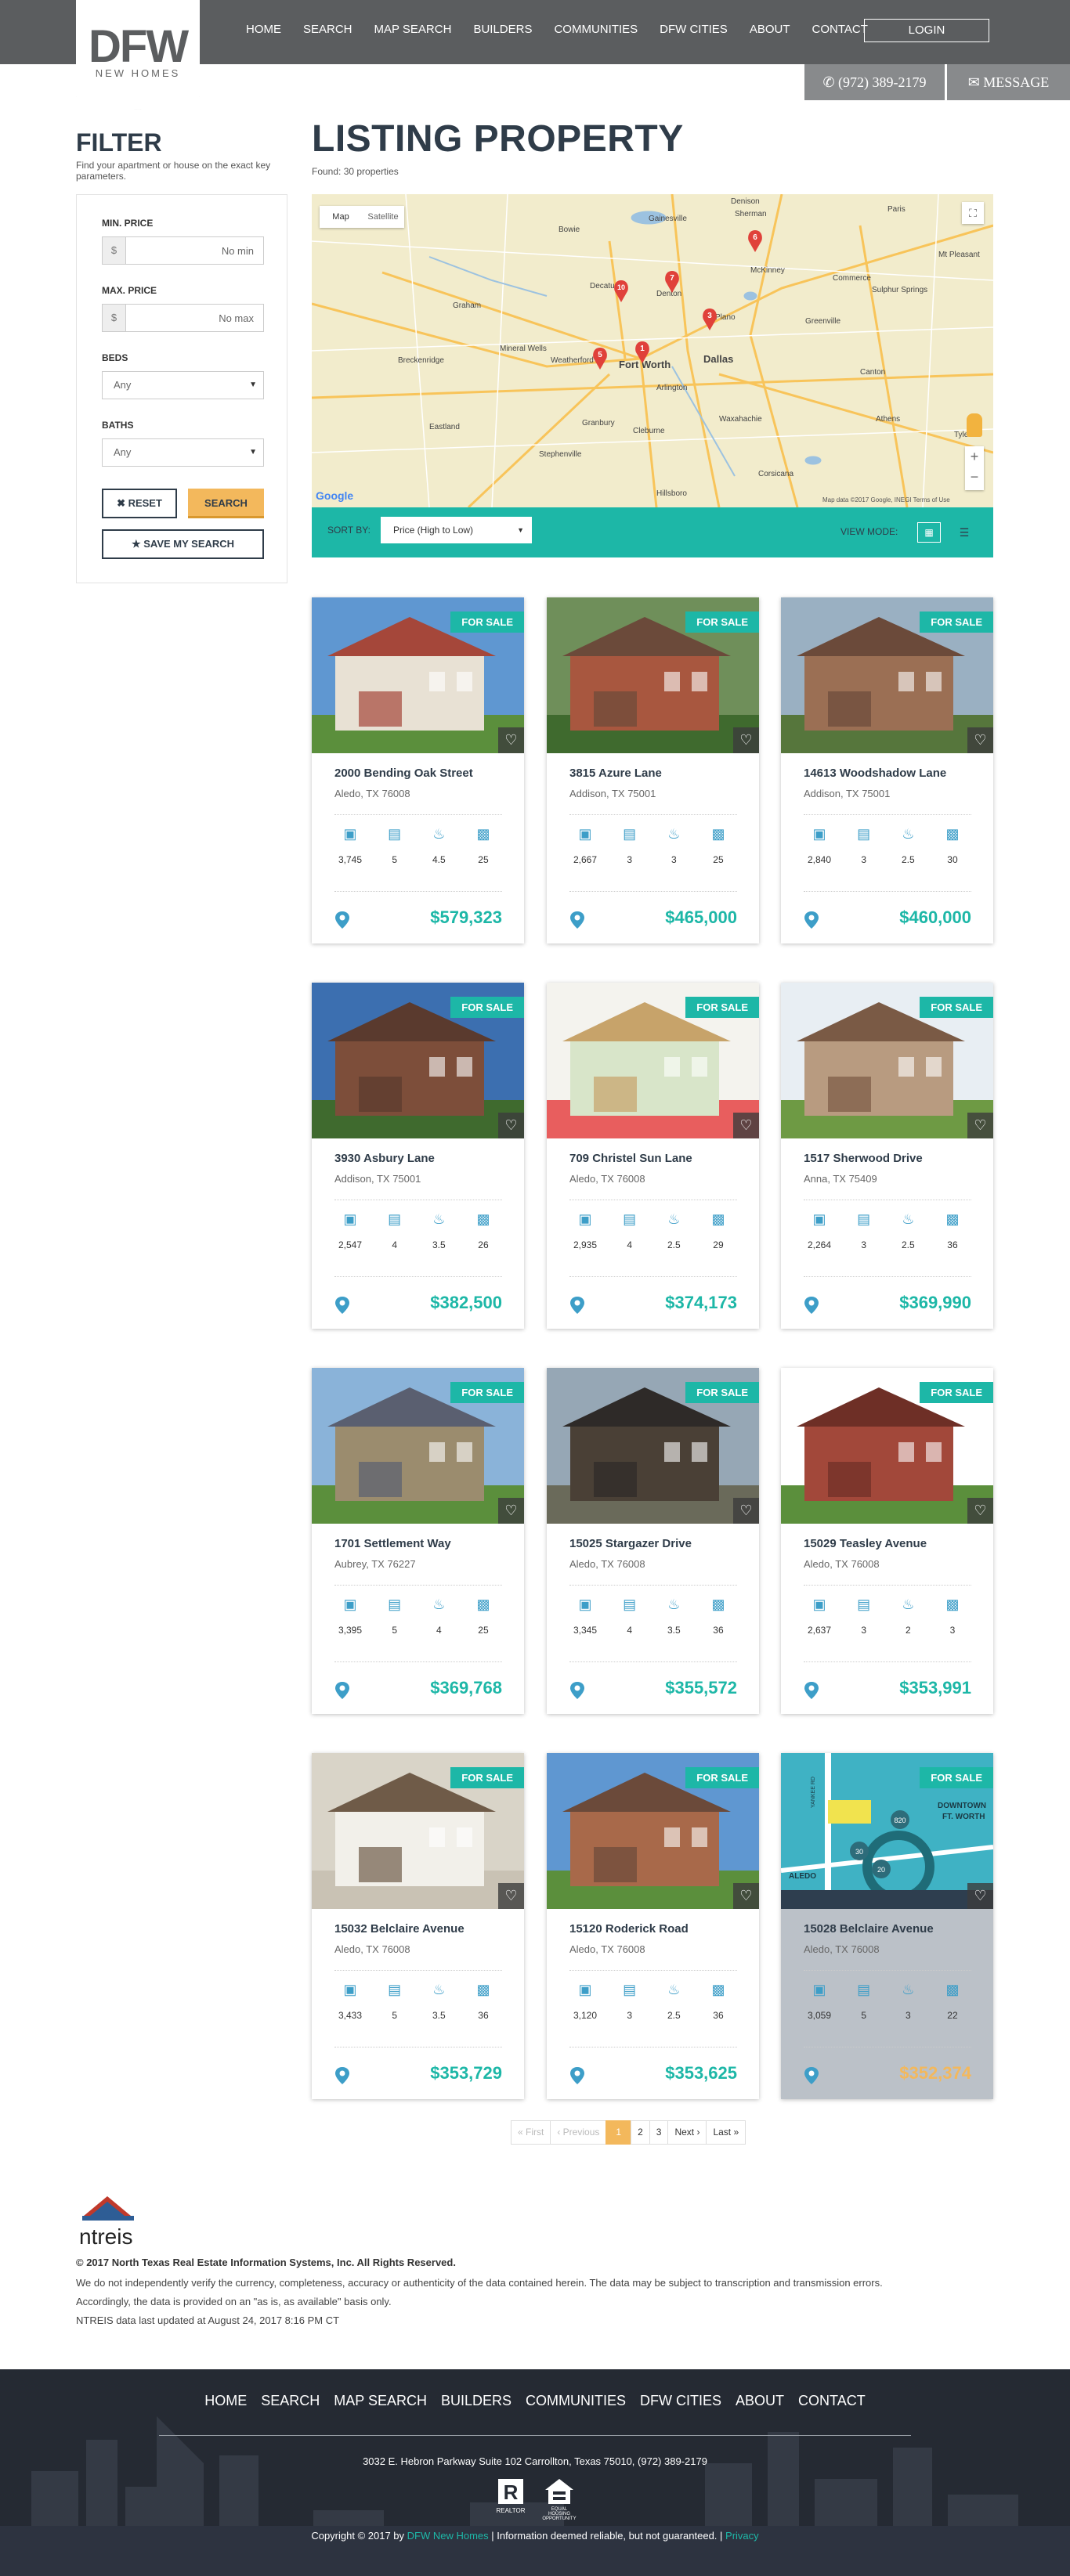 The image size is (1070, 2576). I want to click on privacy-link: Privacy, so click(742, 2536).